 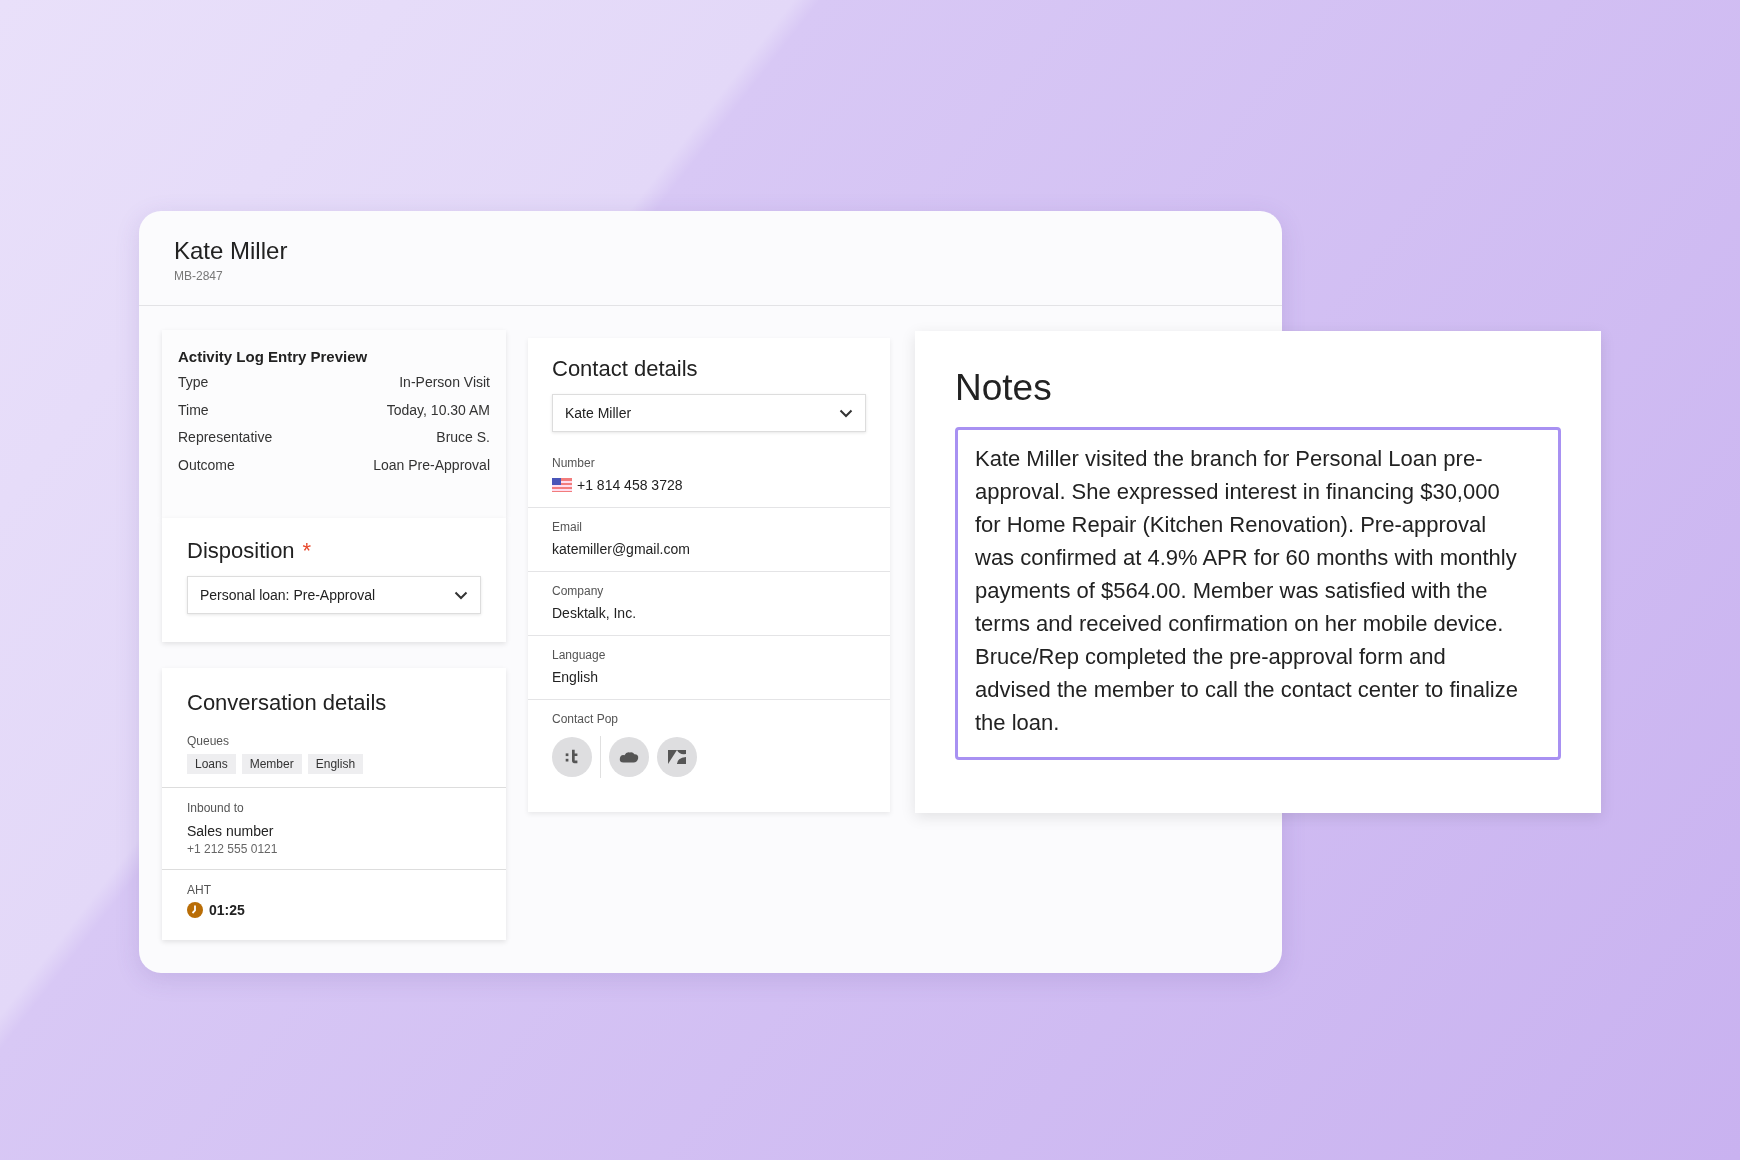 I want to click on contact-id: MB-2847, so click(x=199, y=276).